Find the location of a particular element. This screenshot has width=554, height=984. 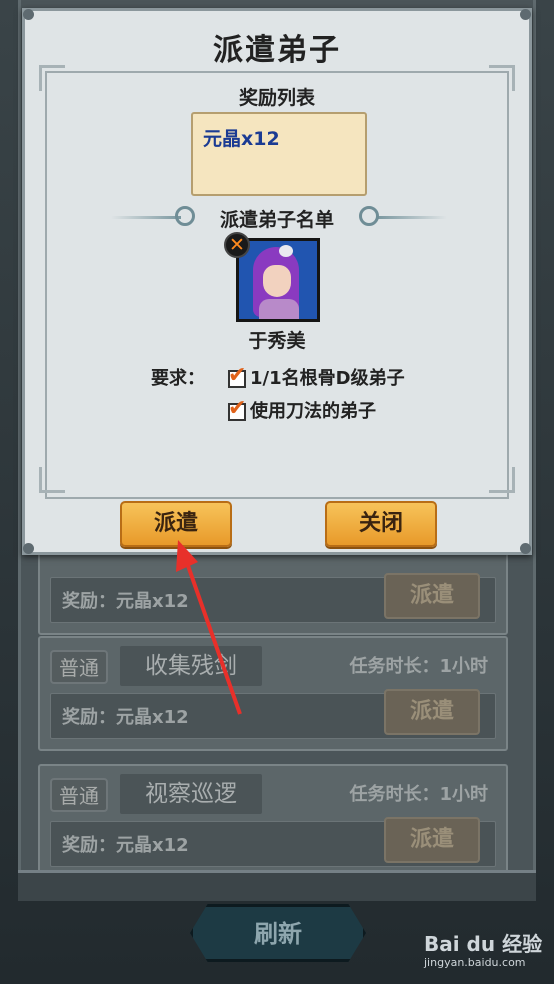

requirement-item: ✔ 使用刀法的弟子 is located at coordinates (302, 410).